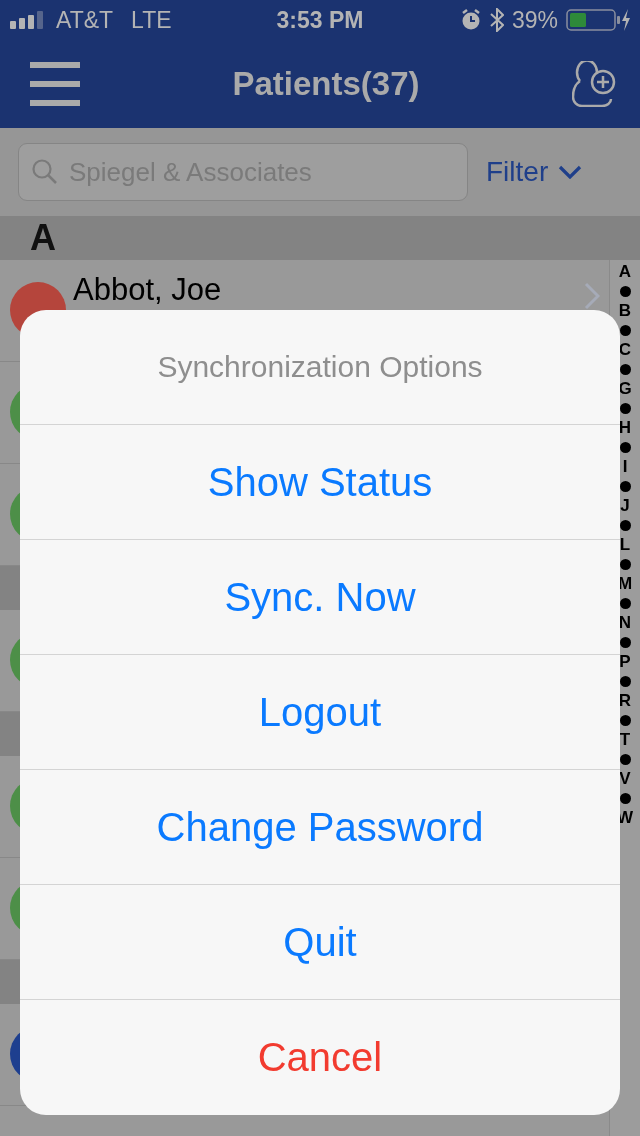 This screenshot has width=640, height=1136. I want to click on network-type: LTE, so click(151, 20).